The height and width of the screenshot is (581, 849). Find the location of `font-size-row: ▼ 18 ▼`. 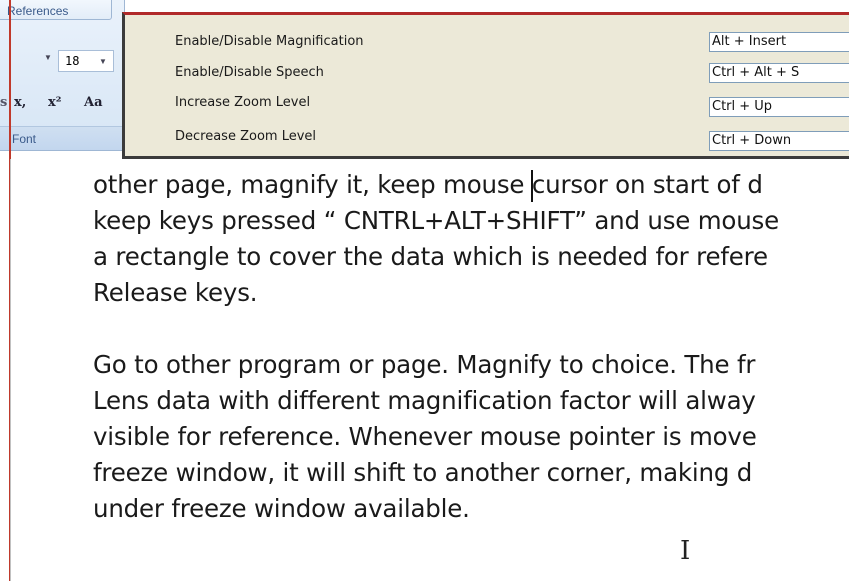

font-size-row: ▼ 18 ▼ is located at coordinates (62, 61).